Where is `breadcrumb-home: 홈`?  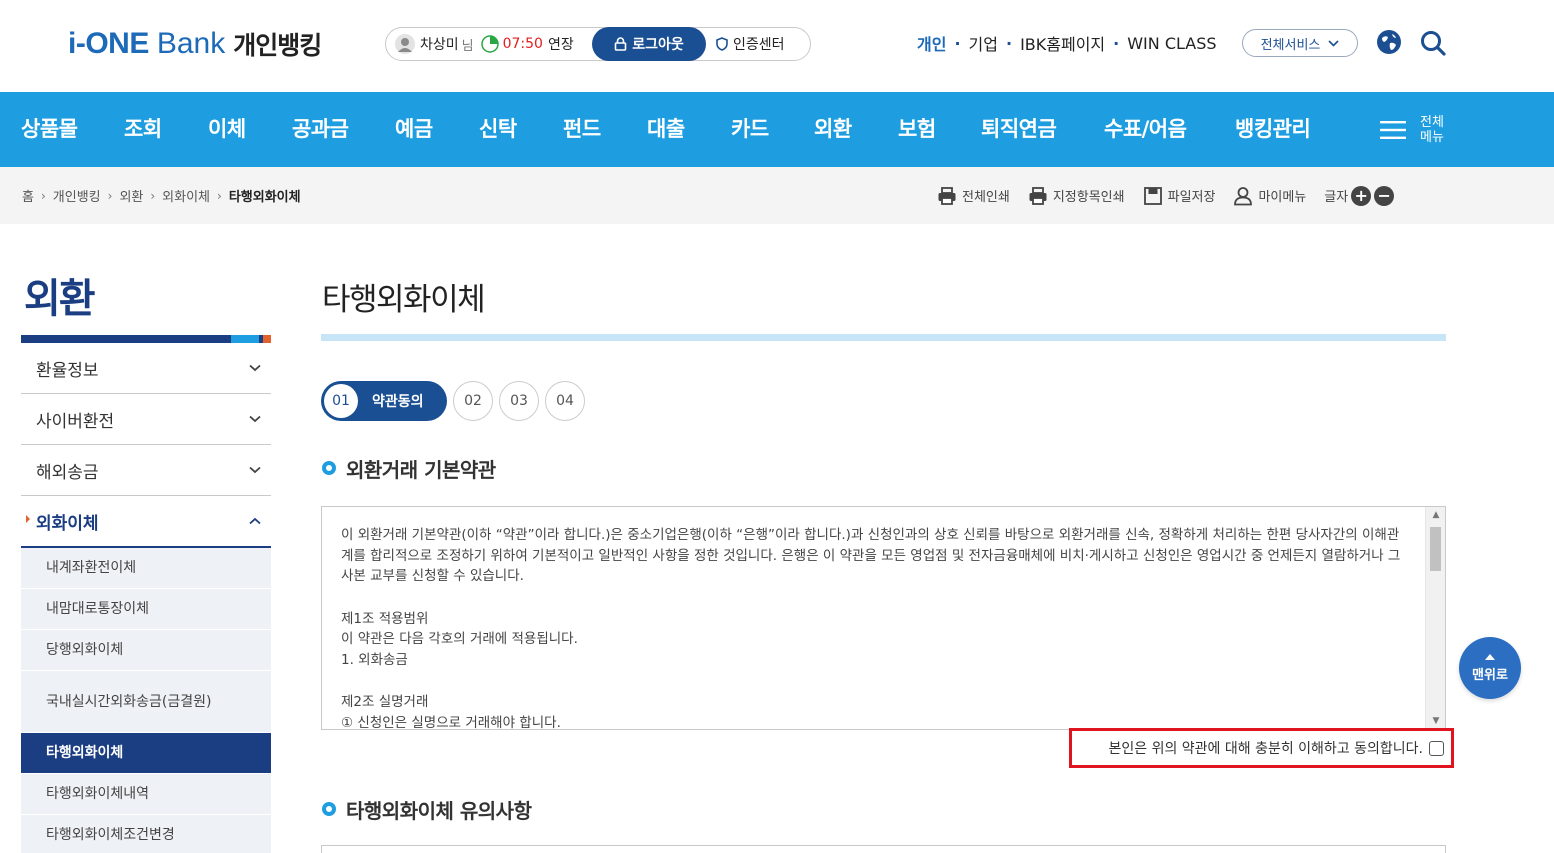
breadcrumb-home: 홈 is located at coordinates (28, 195).